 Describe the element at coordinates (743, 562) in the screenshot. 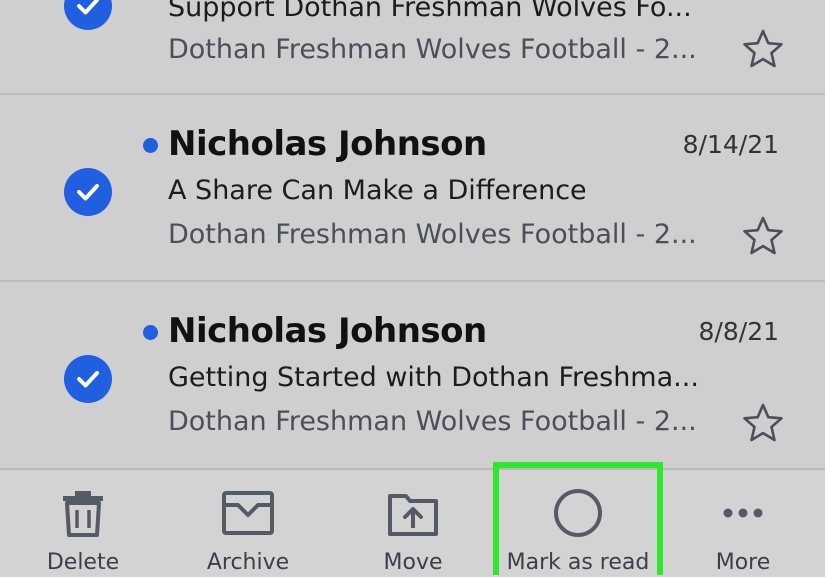

I see `more-label: More` at that location.